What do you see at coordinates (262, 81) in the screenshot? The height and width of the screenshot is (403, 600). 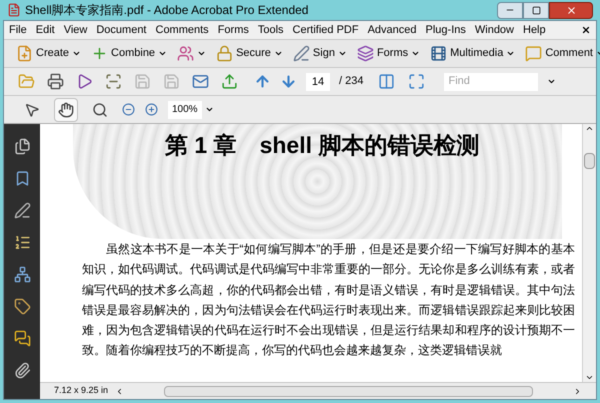 I see `previous-page-button` at bounding box center [262, 81].